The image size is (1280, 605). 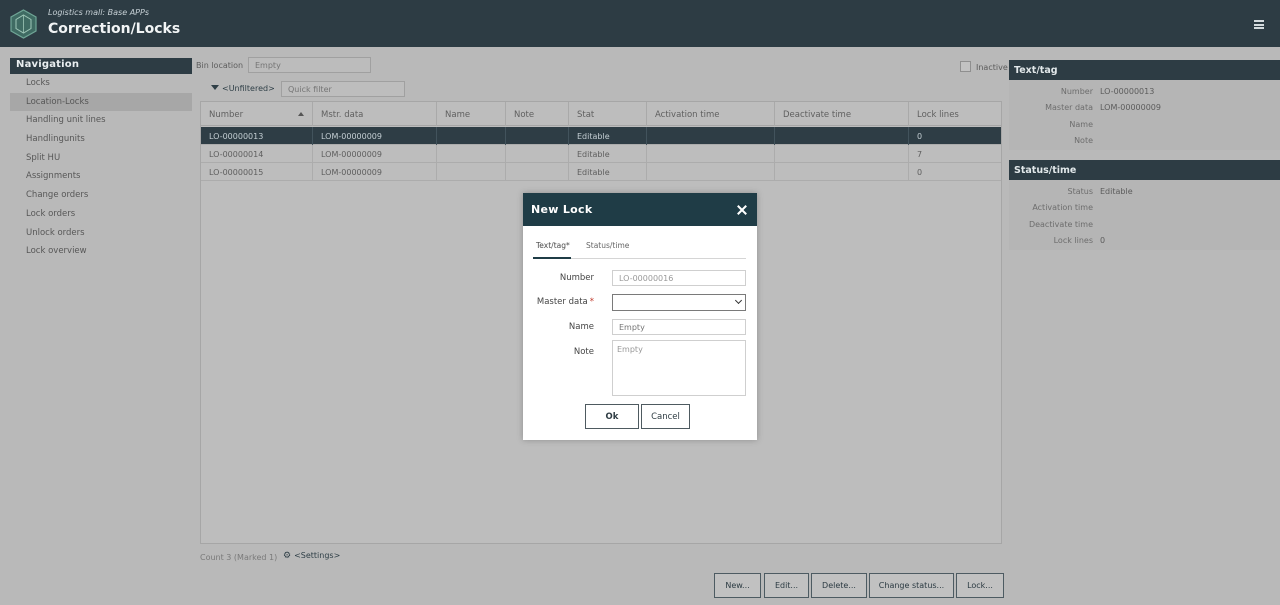 I want to click on navigation-heading: Navigation, so click(x=101, y=66).